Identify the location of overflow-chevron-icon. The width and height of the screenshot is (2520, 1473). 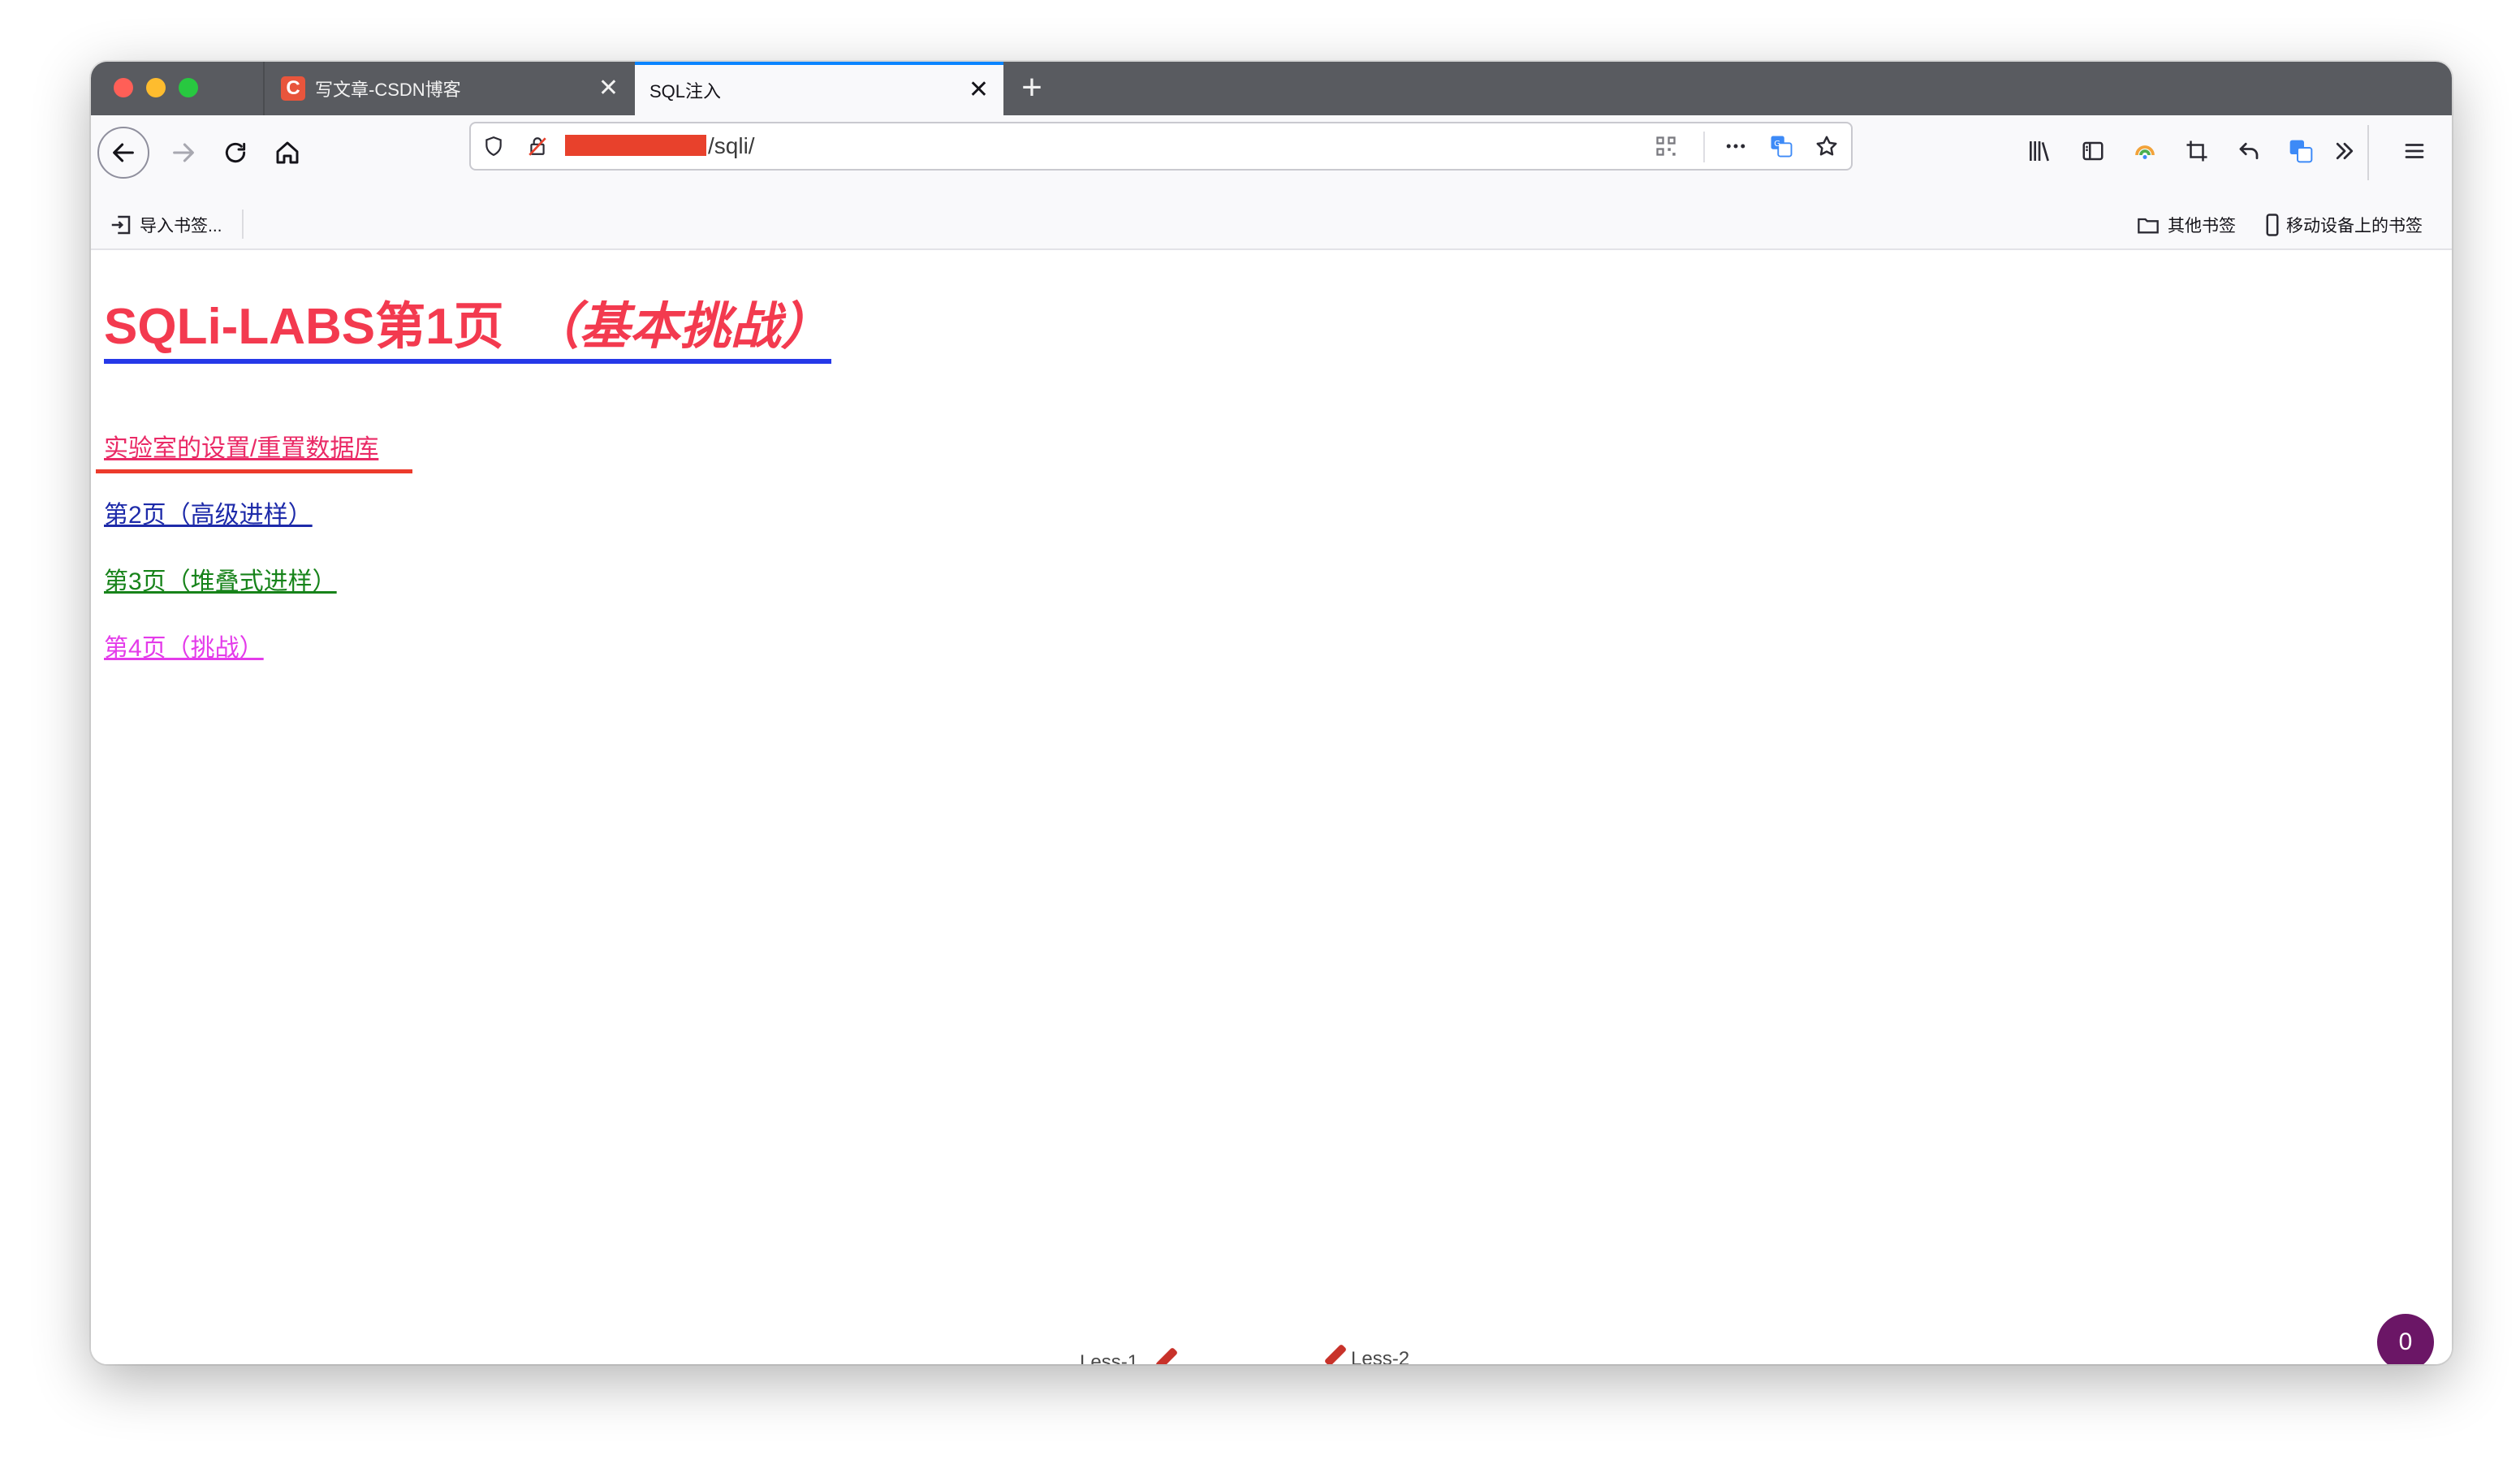
(2344, 151).